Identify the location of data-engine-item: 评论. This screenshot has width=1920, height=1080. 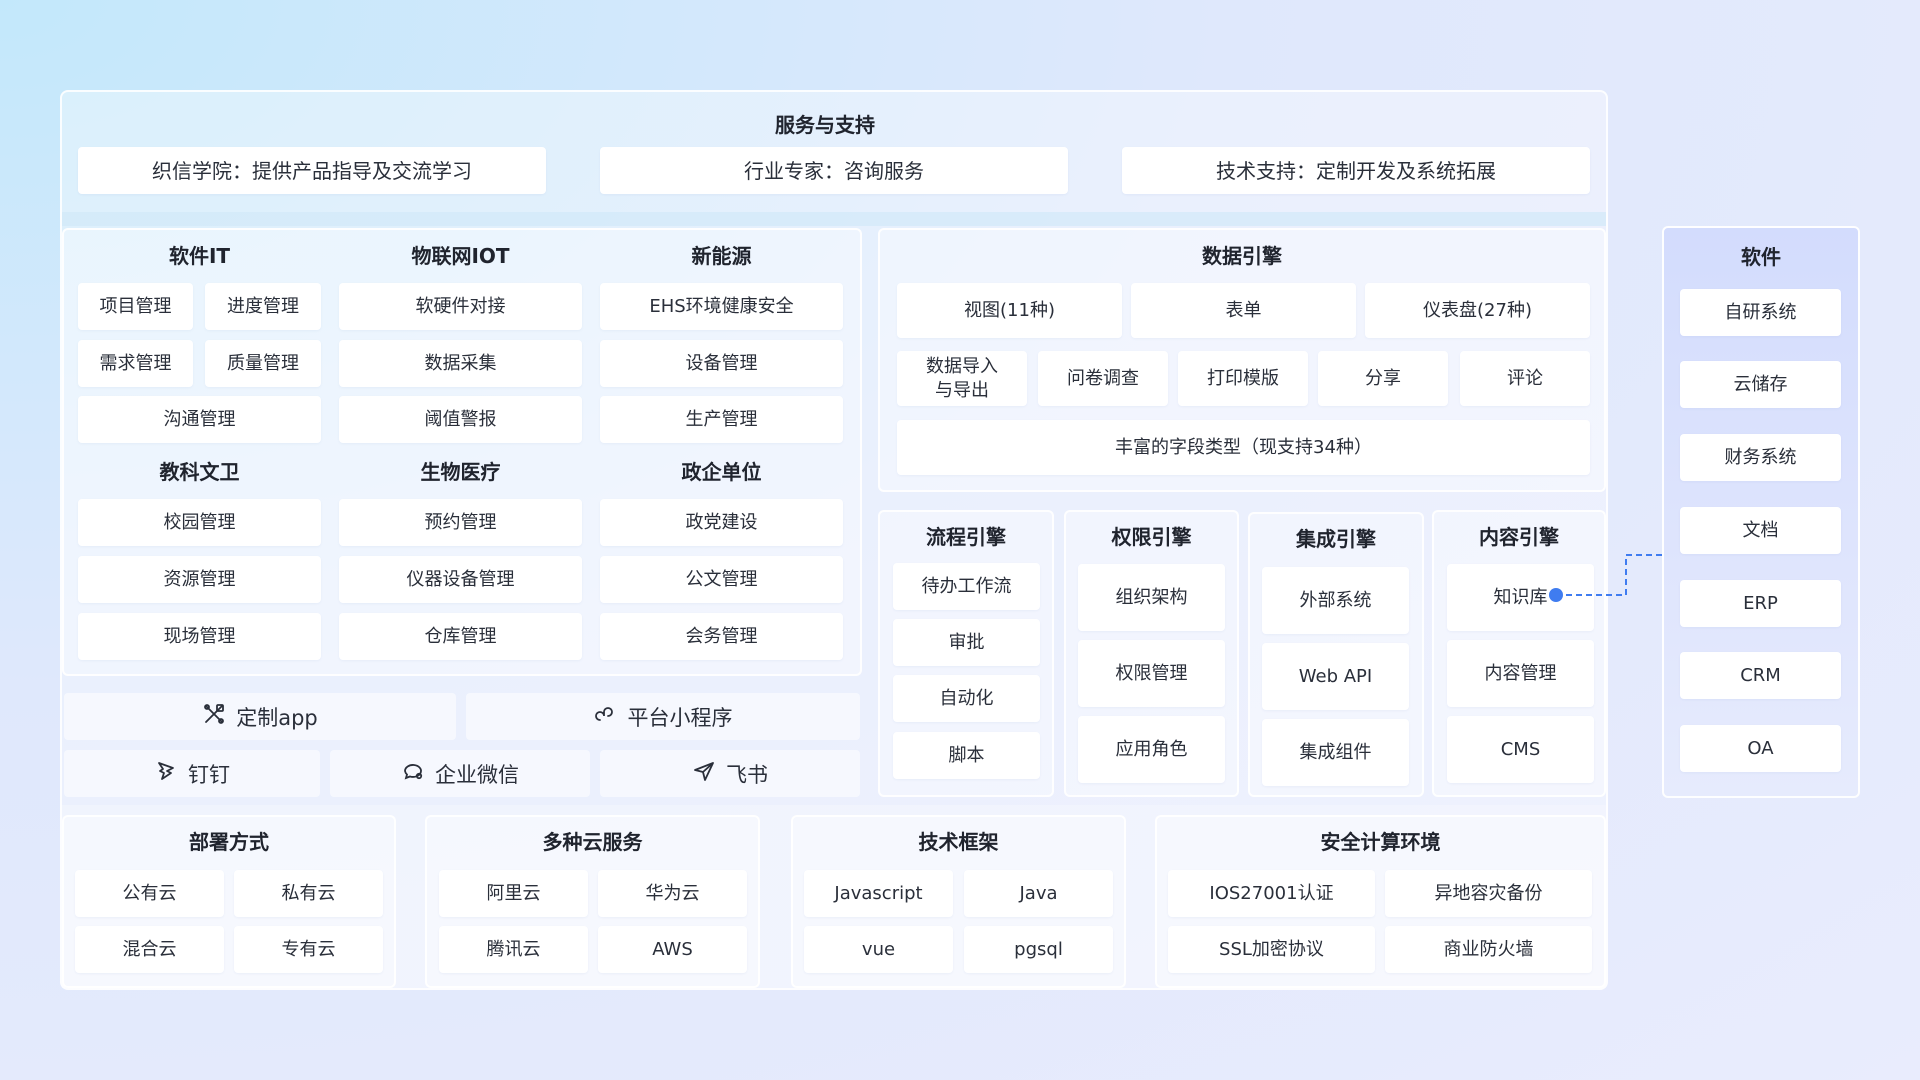
(1525, 378).